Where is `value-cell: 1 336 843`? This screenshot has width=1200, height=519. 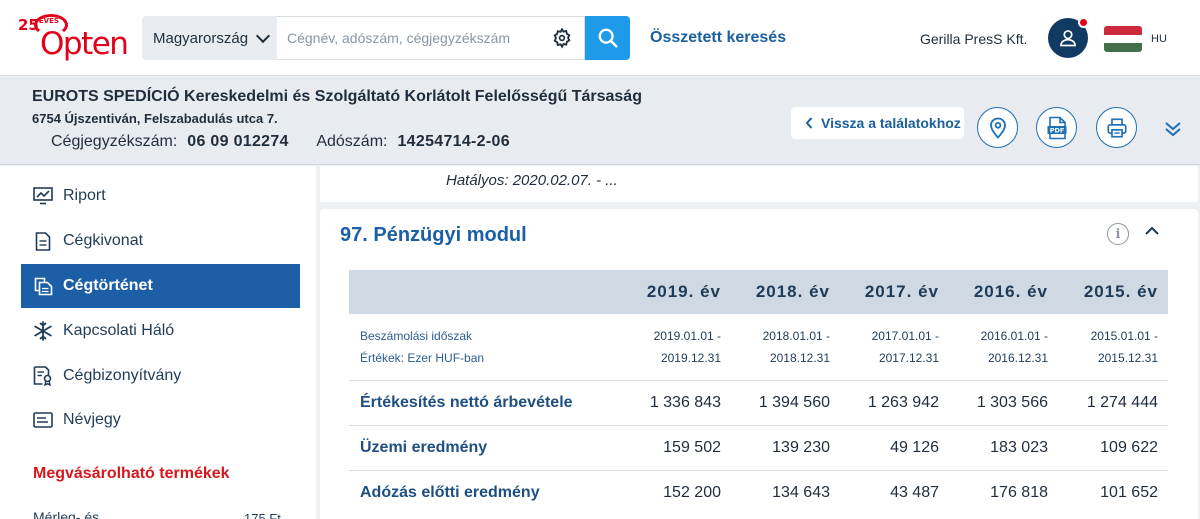 value-cell: 1 336 843 is located at coordinates (676, 402).